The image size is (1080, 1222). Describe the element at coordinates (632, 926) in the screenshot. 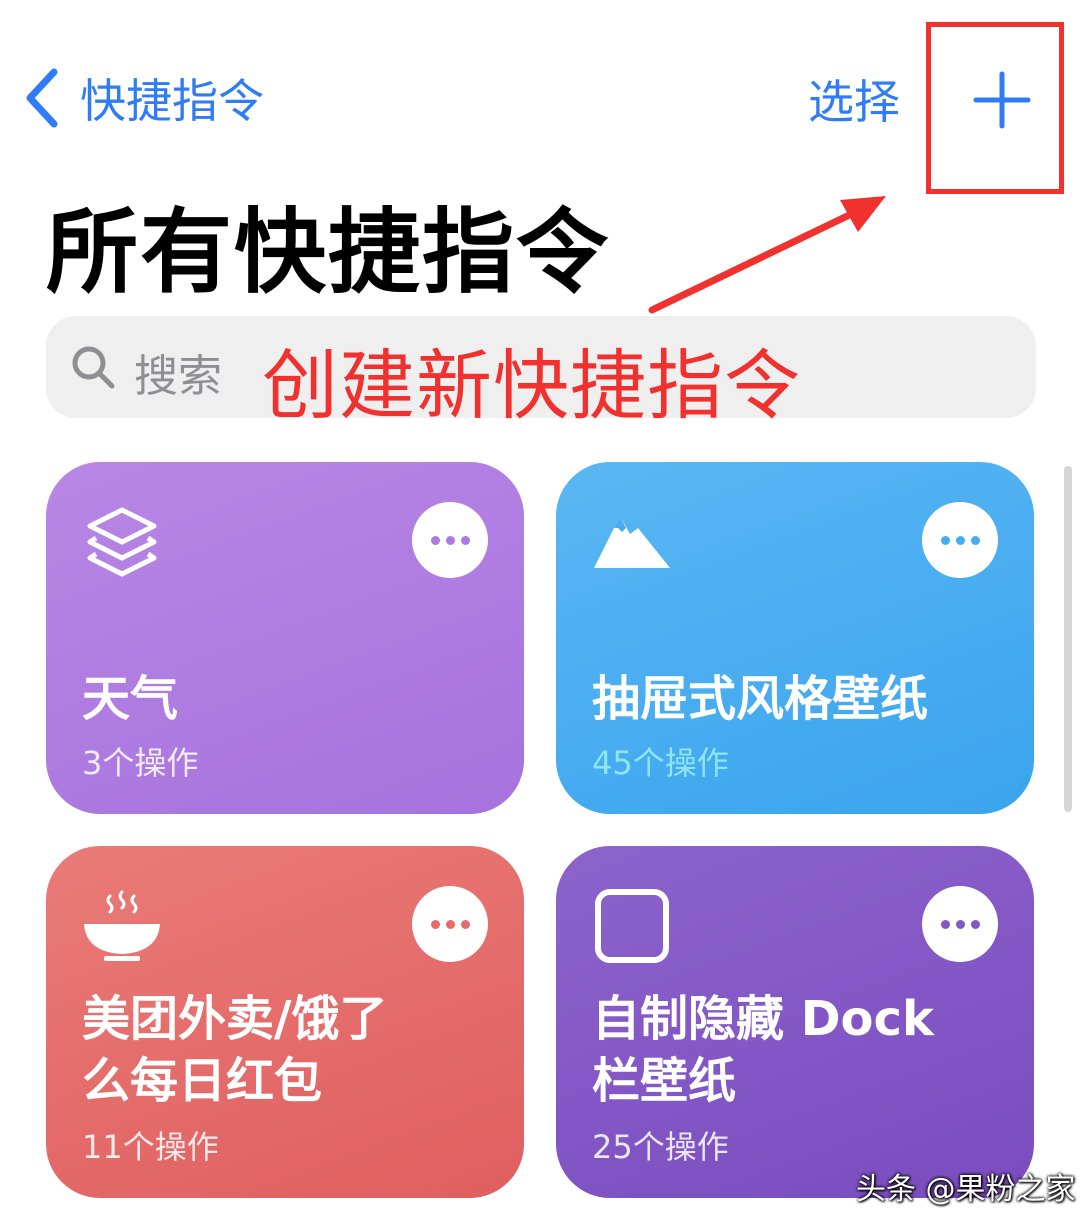

I see `square-icon` at that location.